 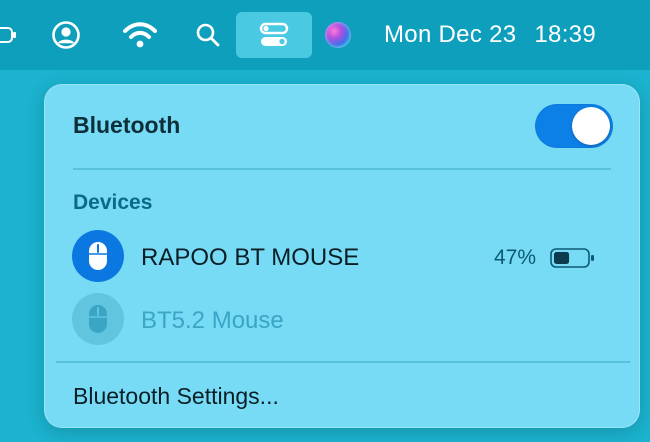 What do you see at coordinates (113, 202) in the screenshot?
I see `devices-header: Devices` at bounding box center [113, 202].